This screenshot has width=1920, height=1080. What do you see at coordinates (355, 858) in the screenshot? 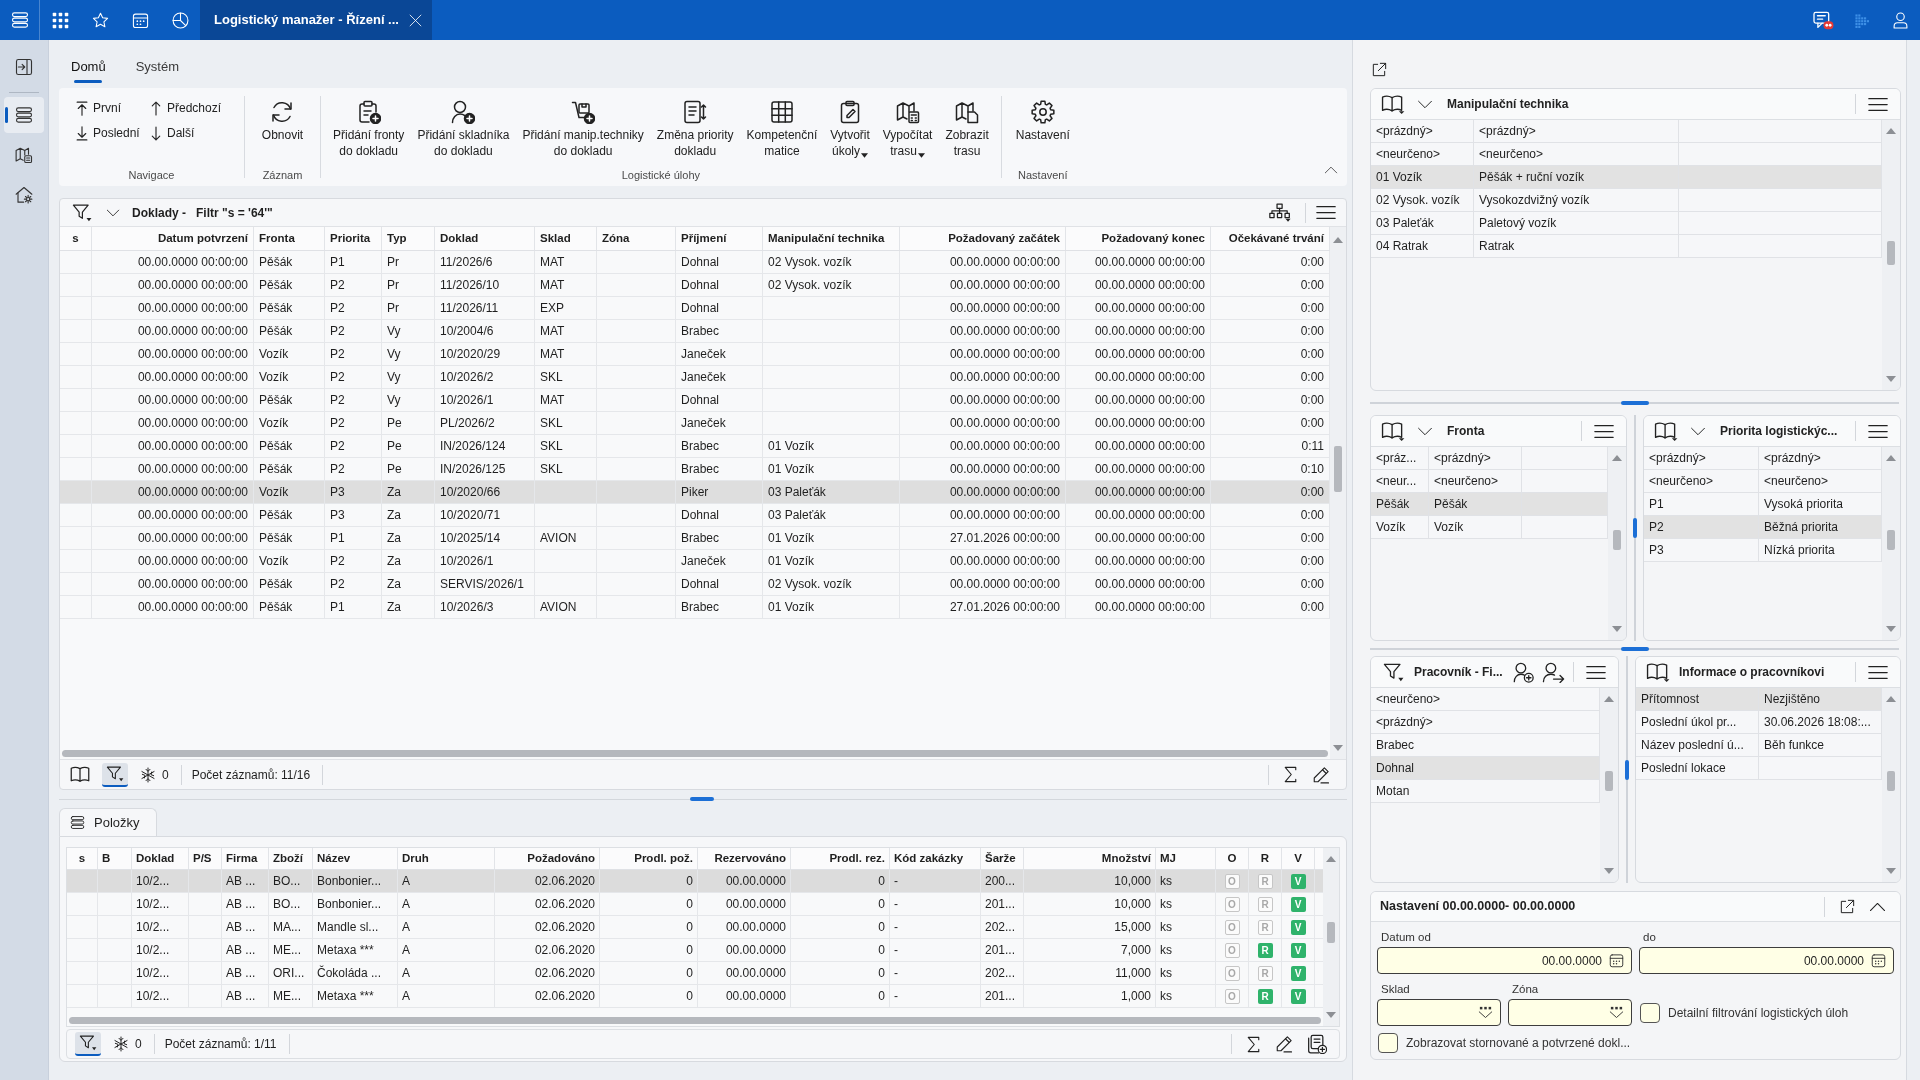
I see `column-header: Název` at bounding box center [355, 858].